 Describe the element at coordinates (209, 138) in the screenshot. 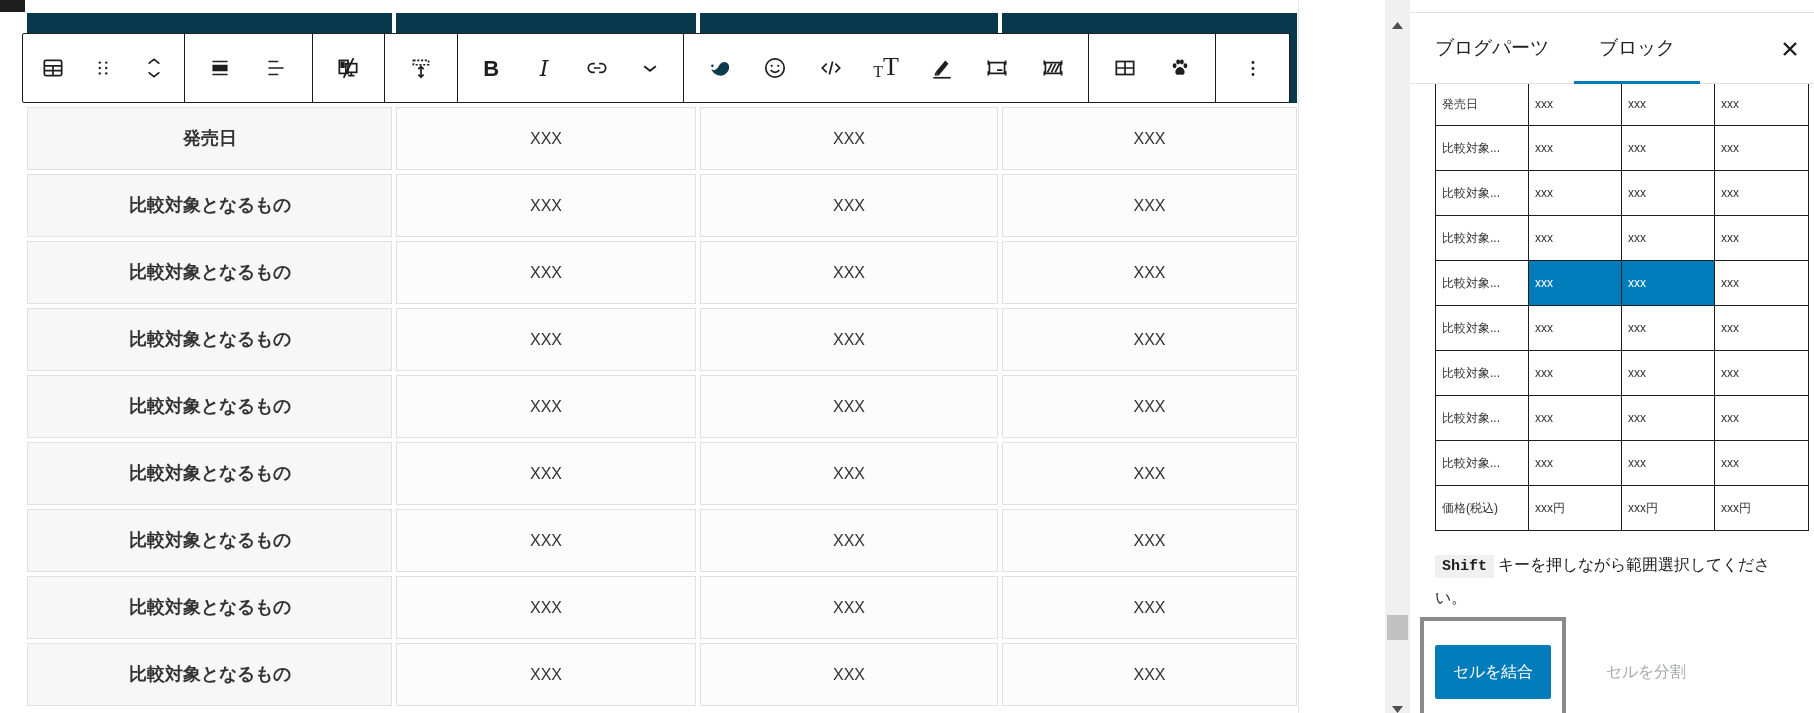

I see `row-label-cell: 発売日` at that location.